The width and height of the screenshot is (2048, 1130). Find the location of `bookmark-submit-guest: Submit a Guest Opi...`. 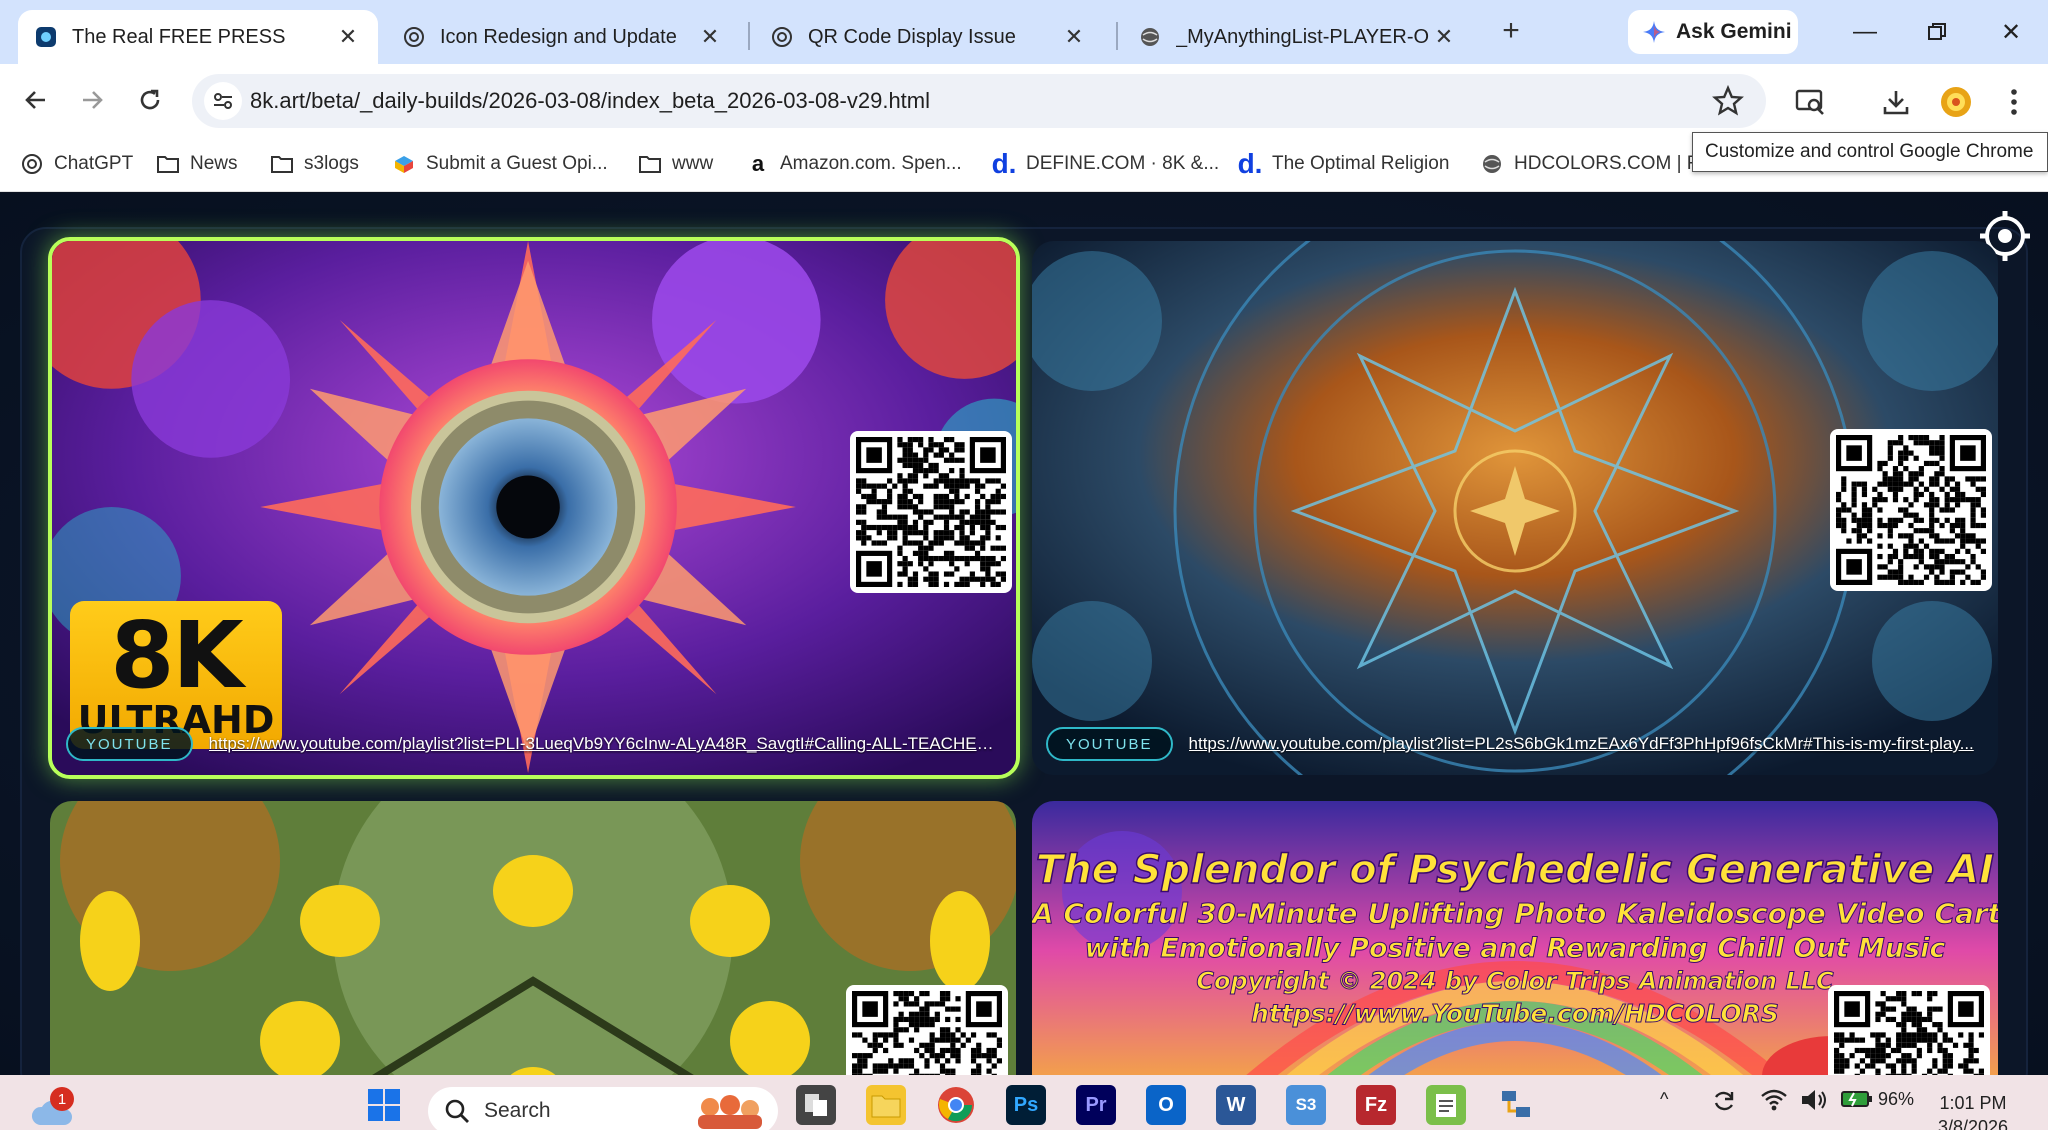

bookmark-submit-guest: Submit a Guest Opi... is located at coordinates (500, 164).